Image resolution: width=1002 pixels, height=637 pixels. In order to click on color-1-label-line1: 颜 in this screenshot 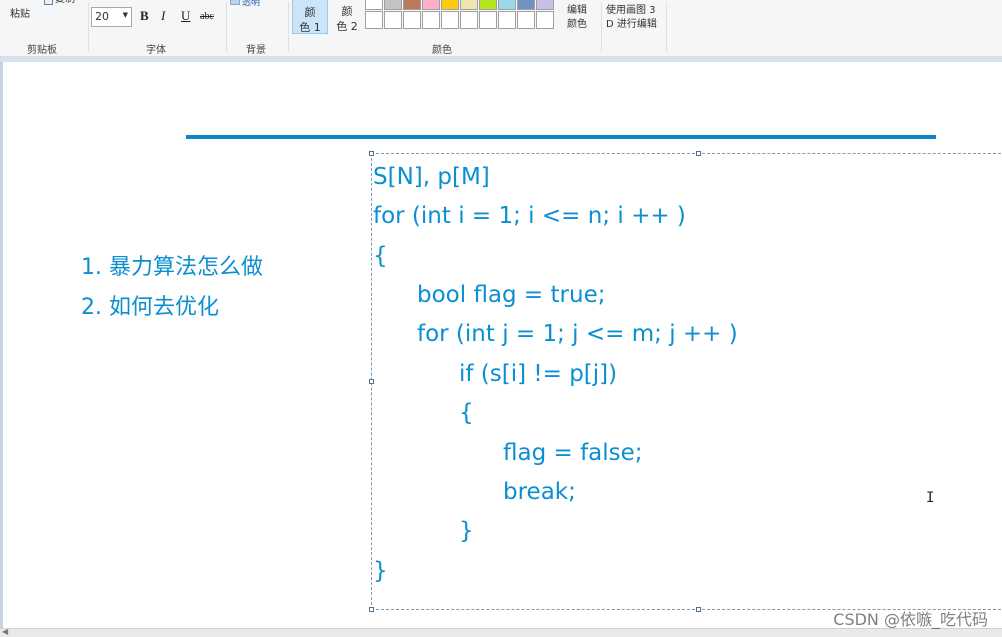, I will do `click(310, 12)`.